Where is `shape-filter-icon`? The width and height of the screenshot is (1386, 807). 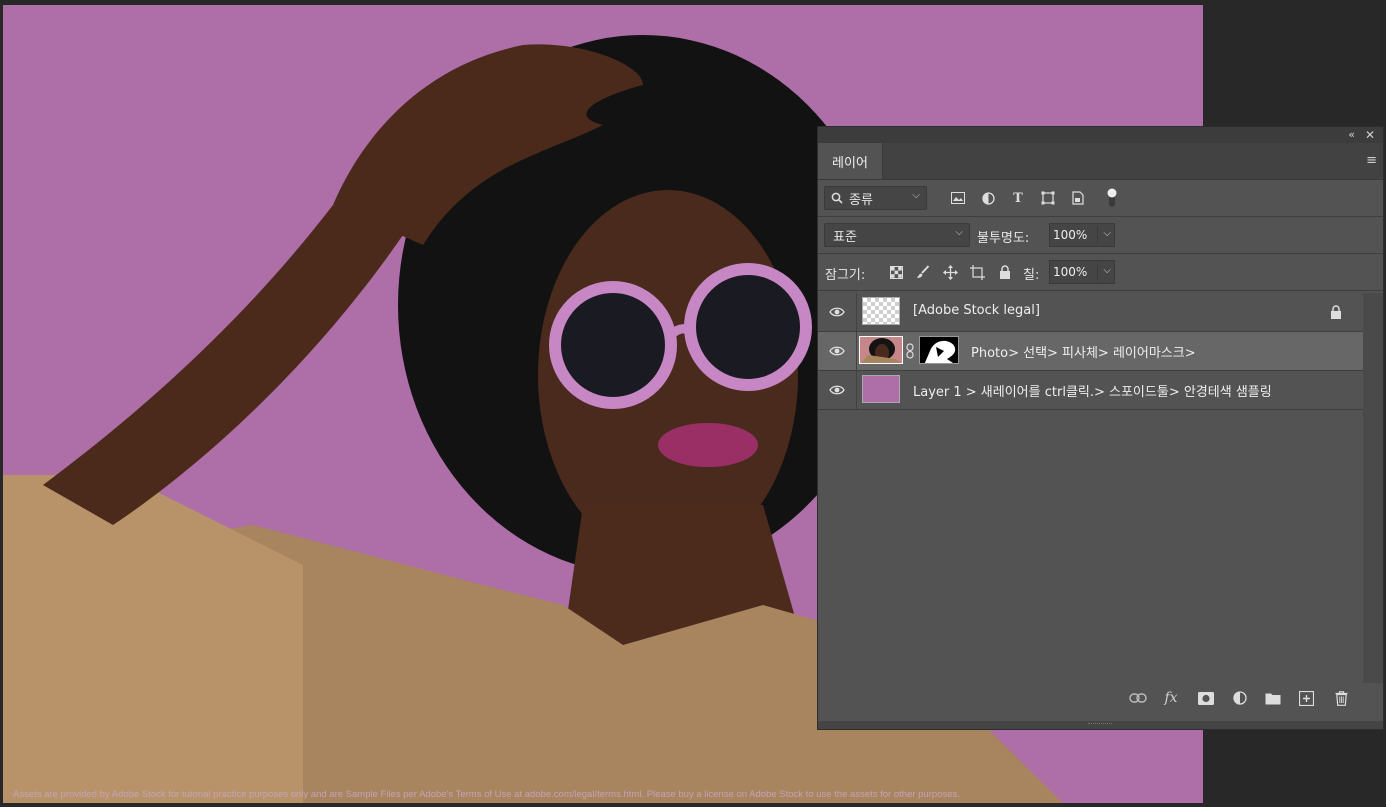
shape-filter-icon is located at coordinates (1048, 198).